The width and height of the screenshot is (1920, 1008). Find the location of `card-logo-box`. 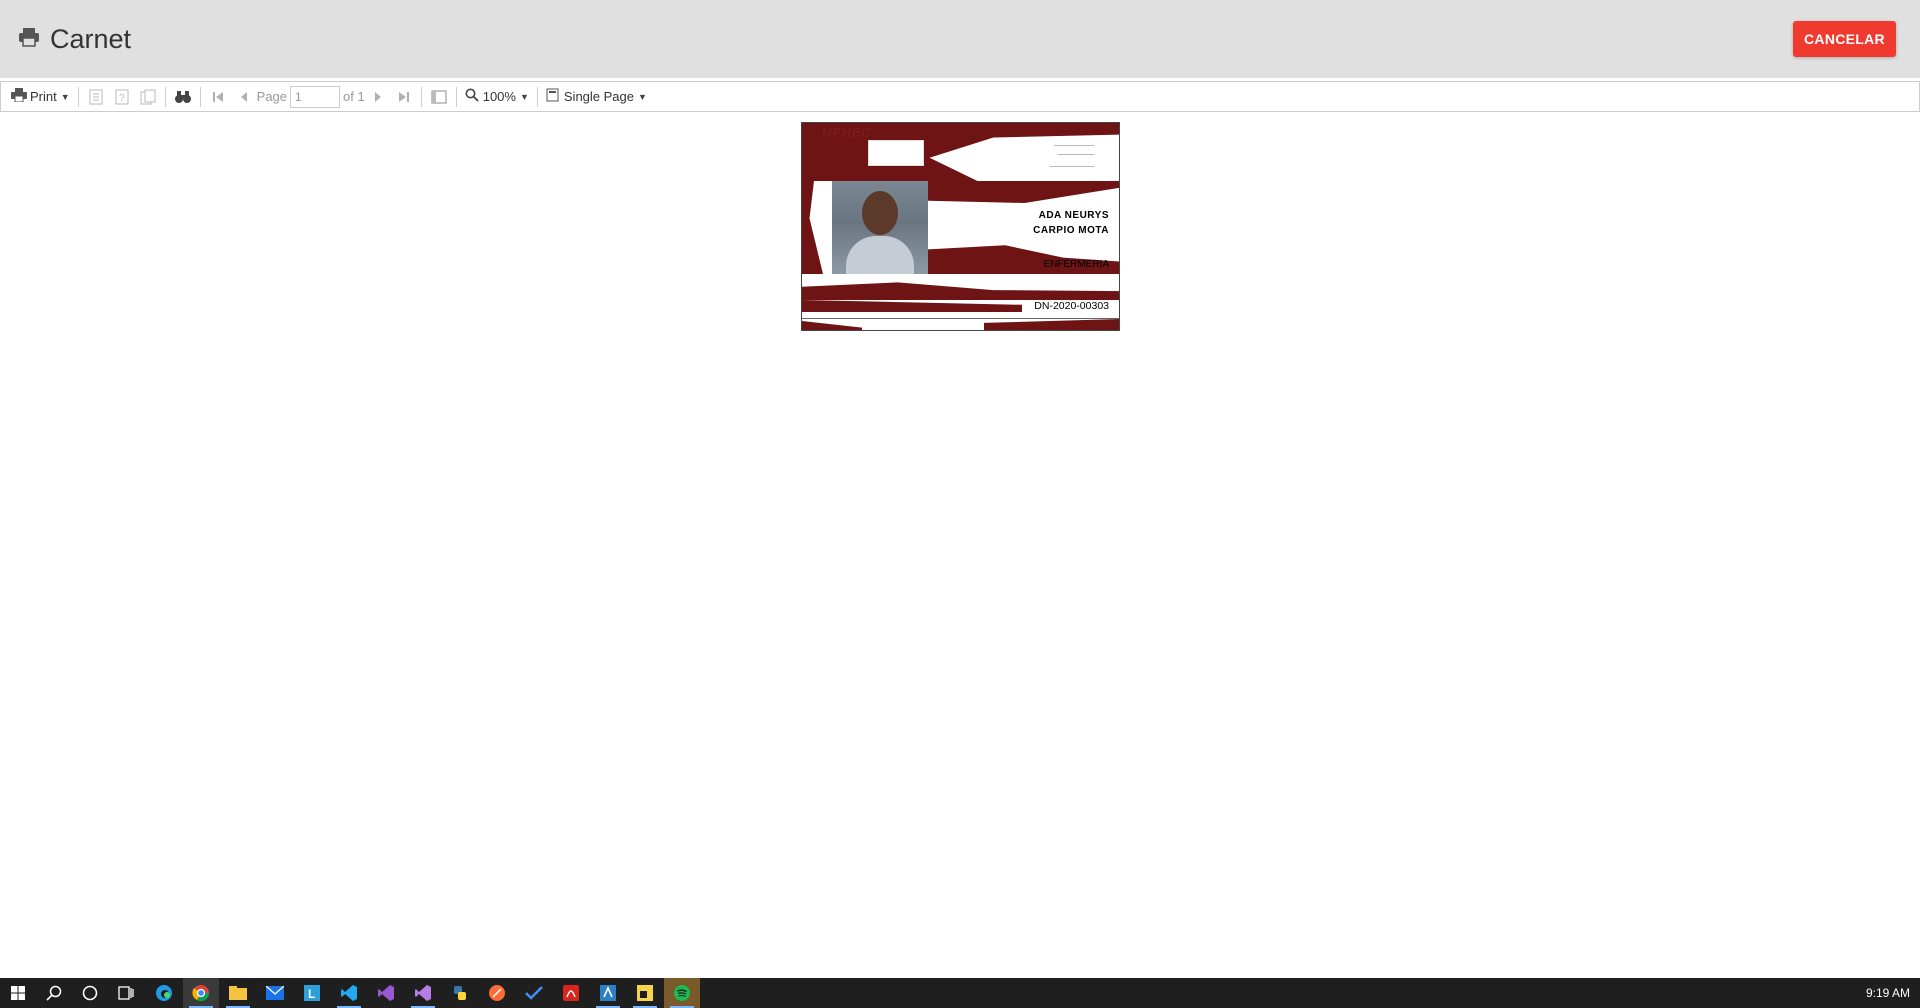

card-logo-box is located at coordinates (896, 153).